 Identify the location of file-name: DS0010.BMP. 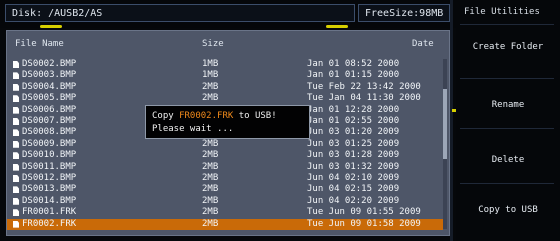
(49, 155).